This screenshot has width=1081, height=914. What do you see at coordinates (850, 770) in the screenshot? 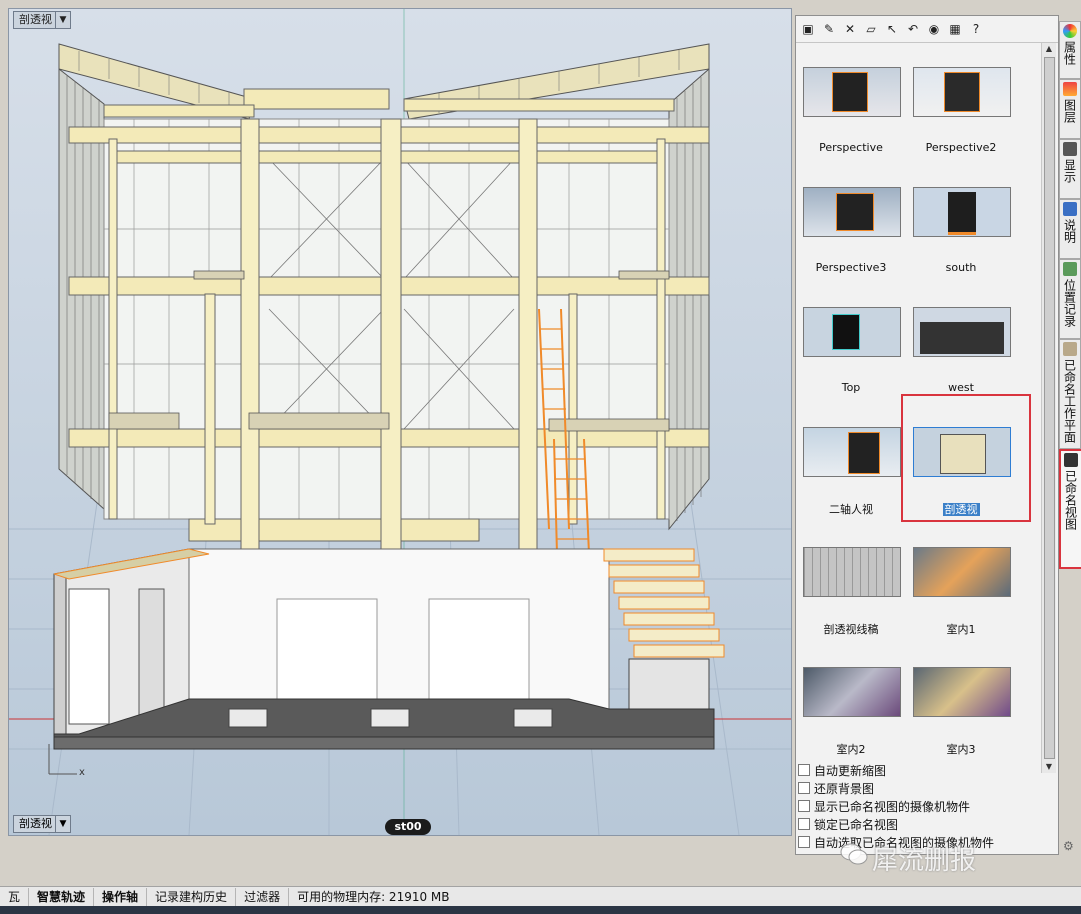
I see `option-label: 自动更新缩图` at bounding box center [850, 770].